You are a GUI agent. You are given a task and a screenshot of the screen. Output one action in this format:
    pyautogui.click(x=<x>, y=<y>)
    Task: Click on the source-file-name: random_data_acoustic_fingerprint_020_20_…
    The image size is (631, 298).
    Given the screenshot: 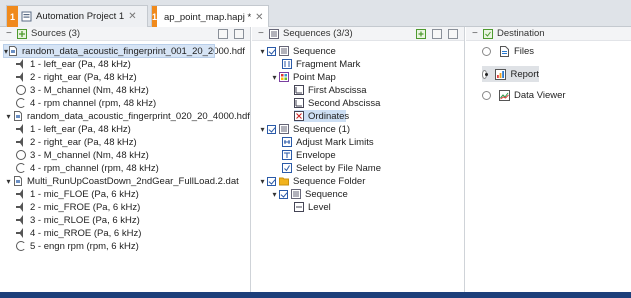 What is the action you would take?
    pyautogui.click(x=138, y=116)
    